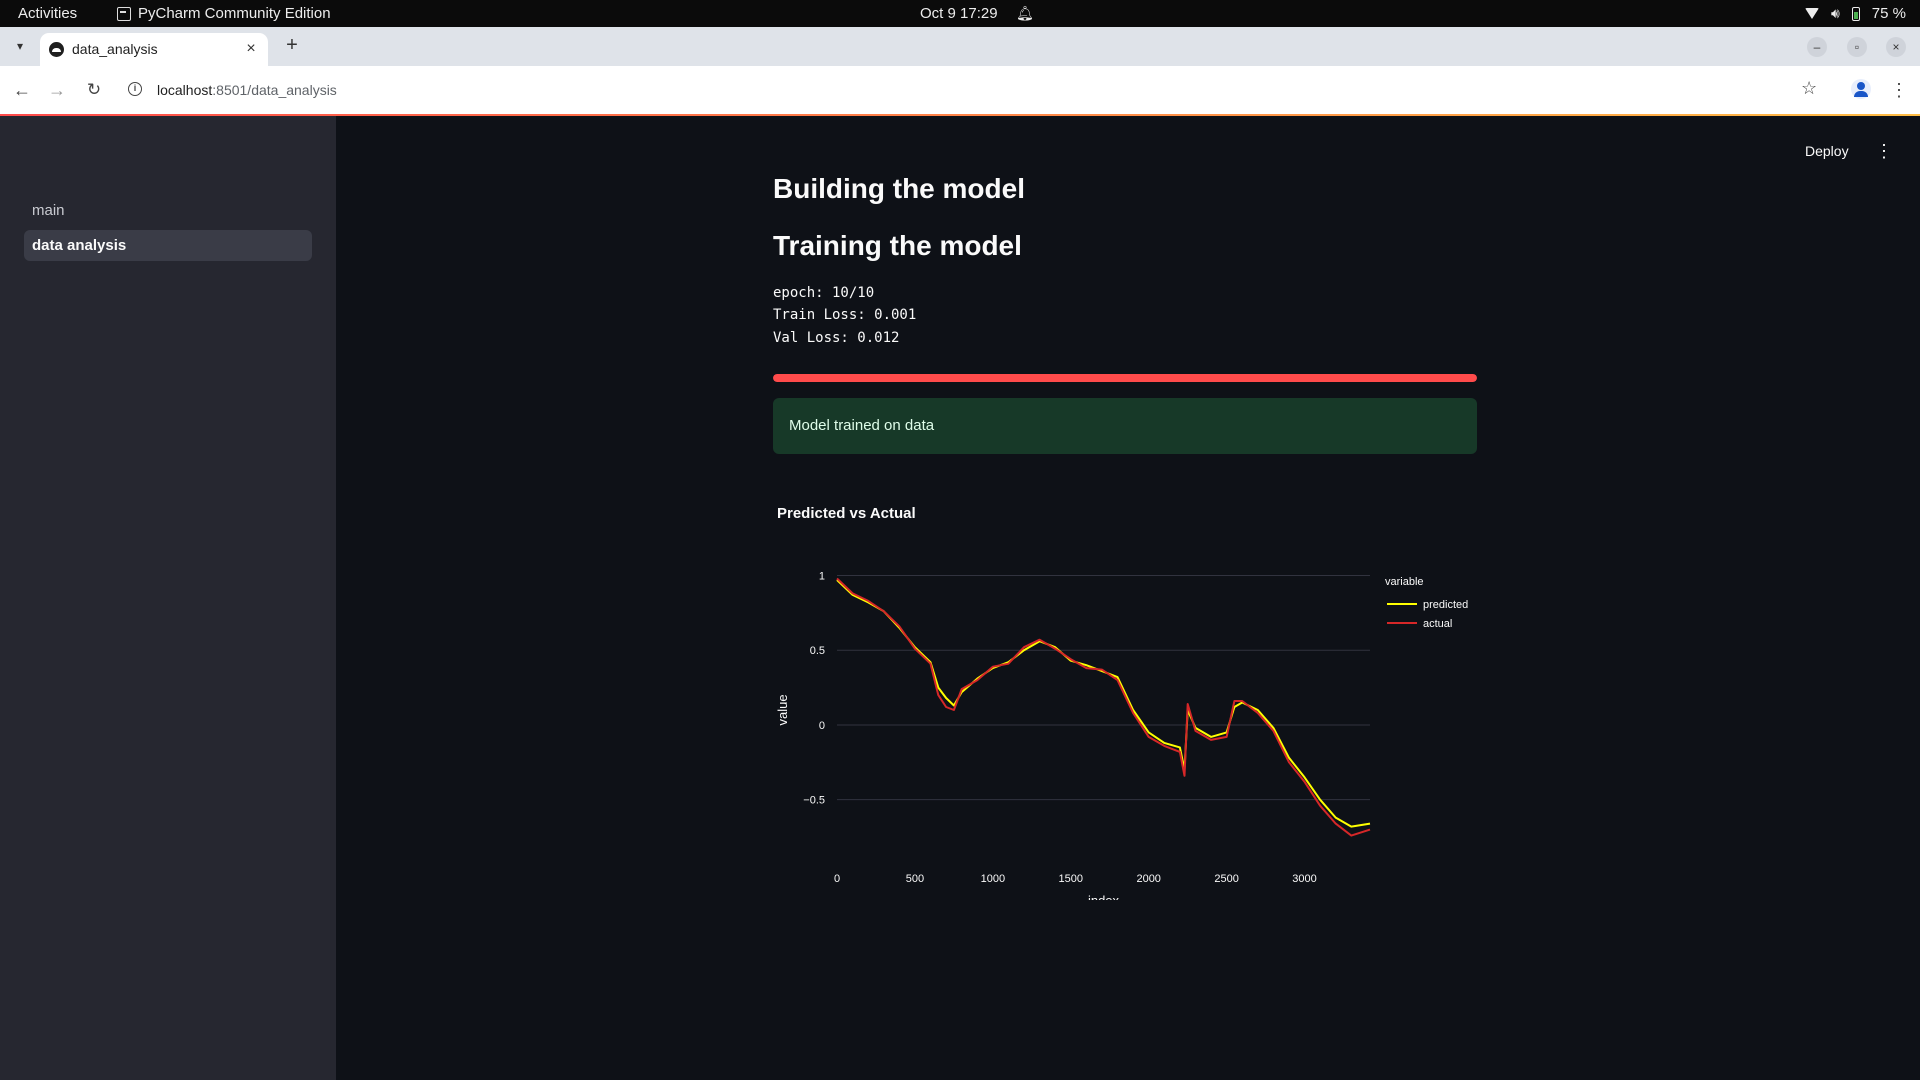 This screenshot has height=1080, width=1920. What do you see at coordinates (292, 45) in the screenshot?
I see `new-tab-plus-icon: +` at bounding box center [292, 45].